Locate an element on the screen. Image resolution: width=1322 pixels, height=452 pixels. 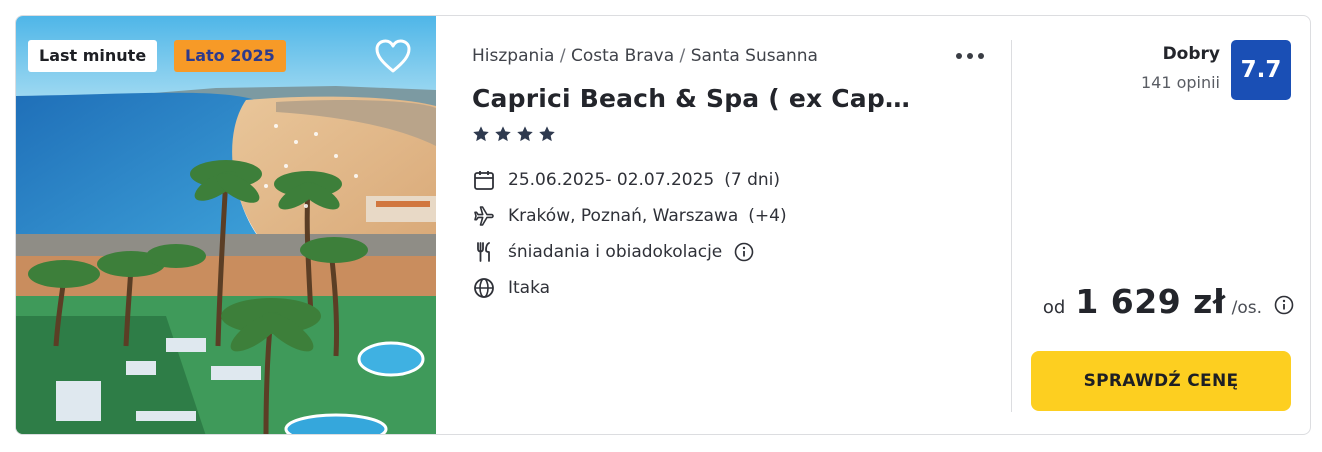
airplane-icon is located at coordinates (484, 216).